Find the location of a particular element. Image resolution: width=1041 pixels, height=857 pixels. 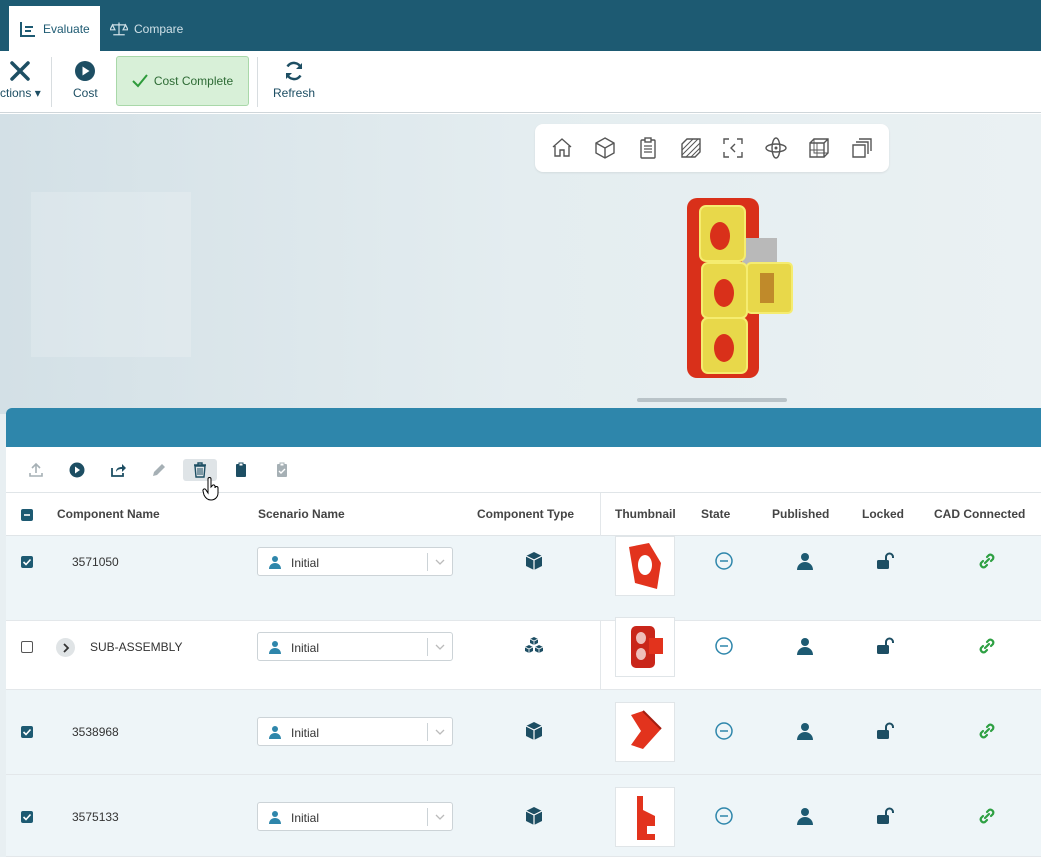

upload-button is located at coordinates (36, 470).